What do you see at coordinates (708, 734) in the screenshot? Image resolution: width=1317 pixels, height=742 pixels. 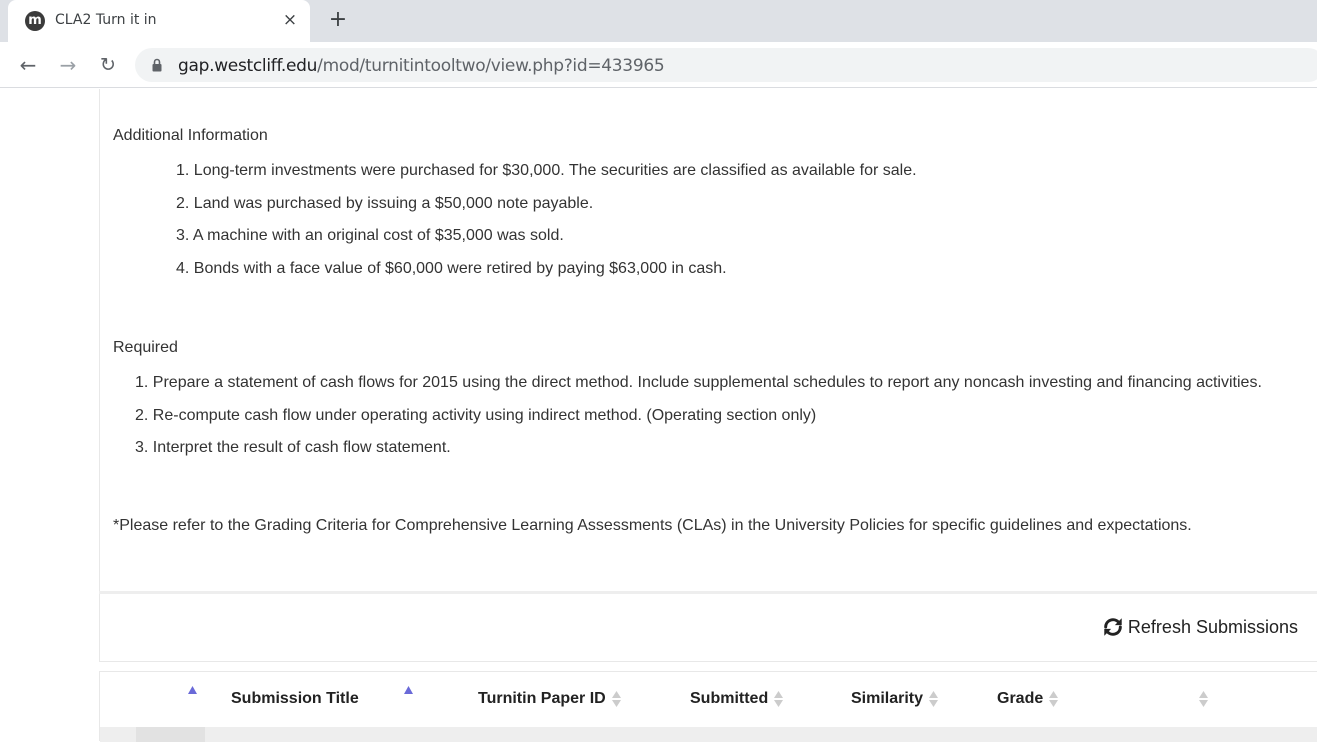 I see `table-row` at bounding box center [708, 734].